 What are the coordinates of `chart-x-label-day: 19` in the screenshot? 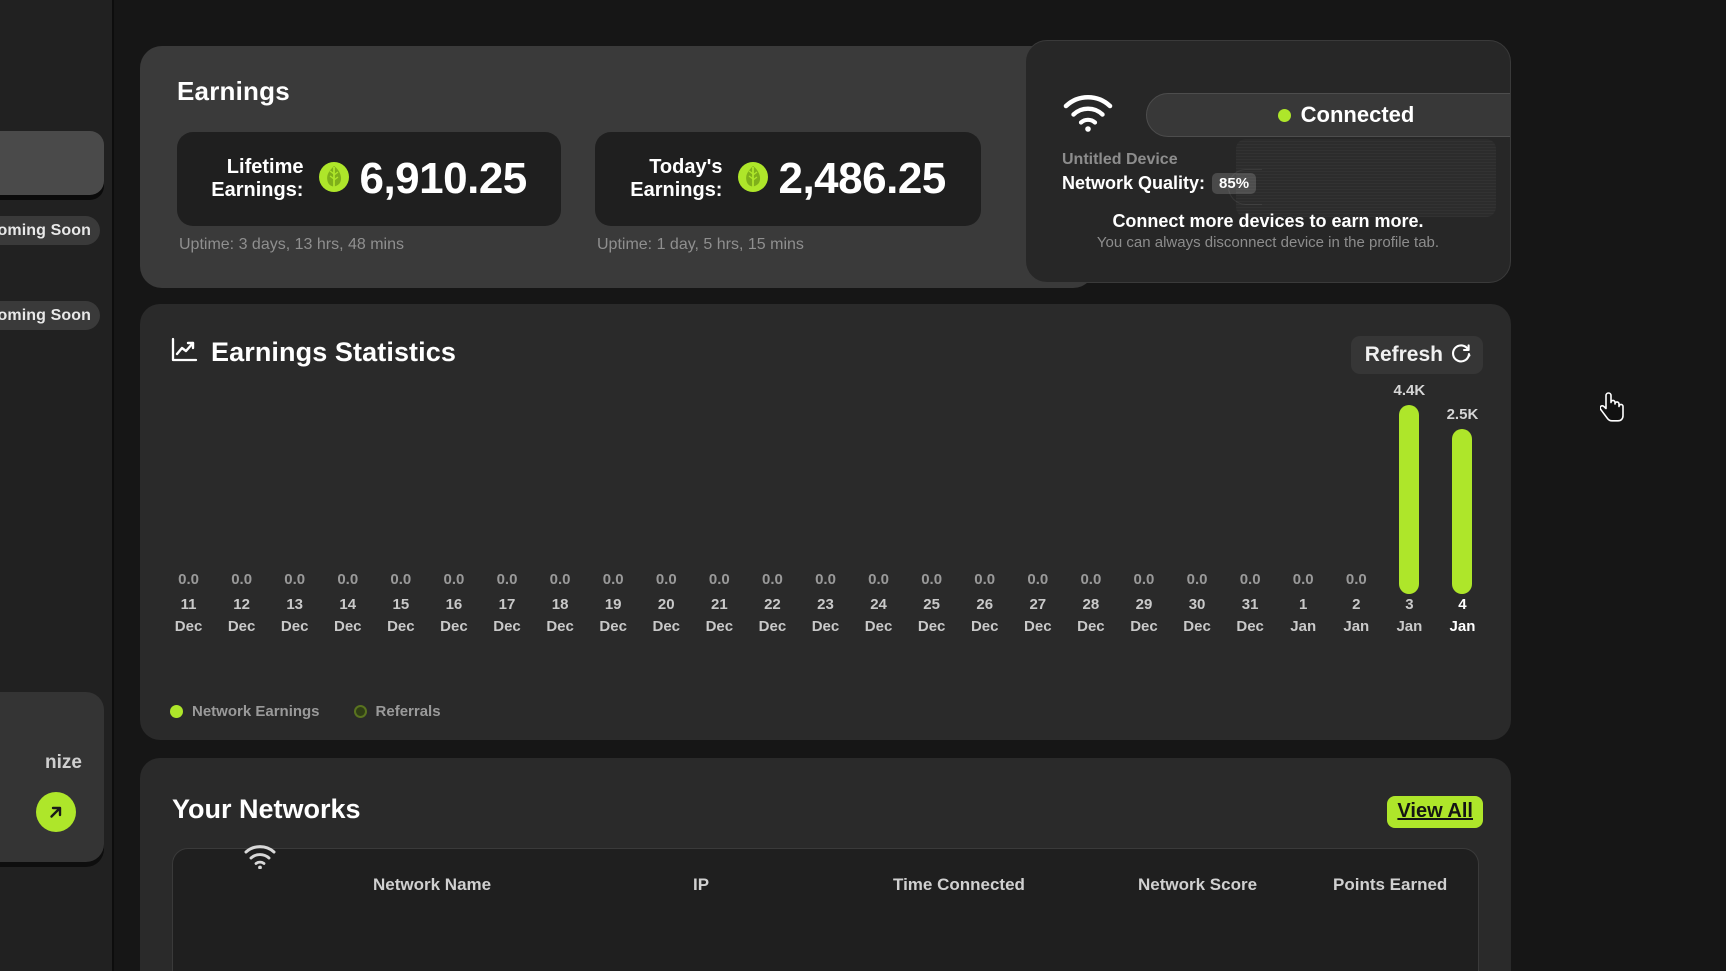 It's located at (613, 604).